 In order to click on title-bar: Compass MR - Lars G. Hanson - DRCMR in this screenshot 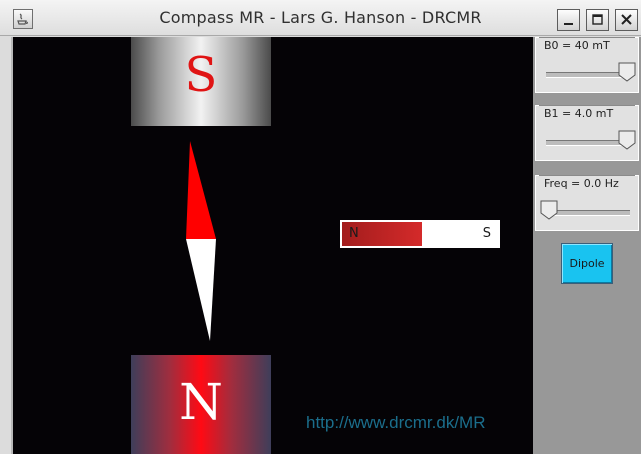, I will do `click(320, 18)`.